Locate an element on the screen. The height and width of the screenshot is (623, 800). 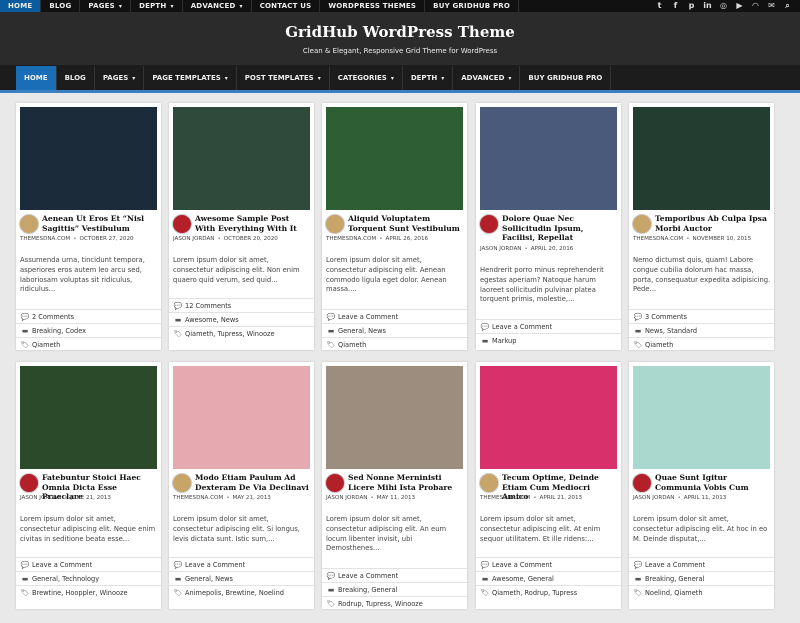
top-nav-home: HOME is located at coordinates (21, 6).